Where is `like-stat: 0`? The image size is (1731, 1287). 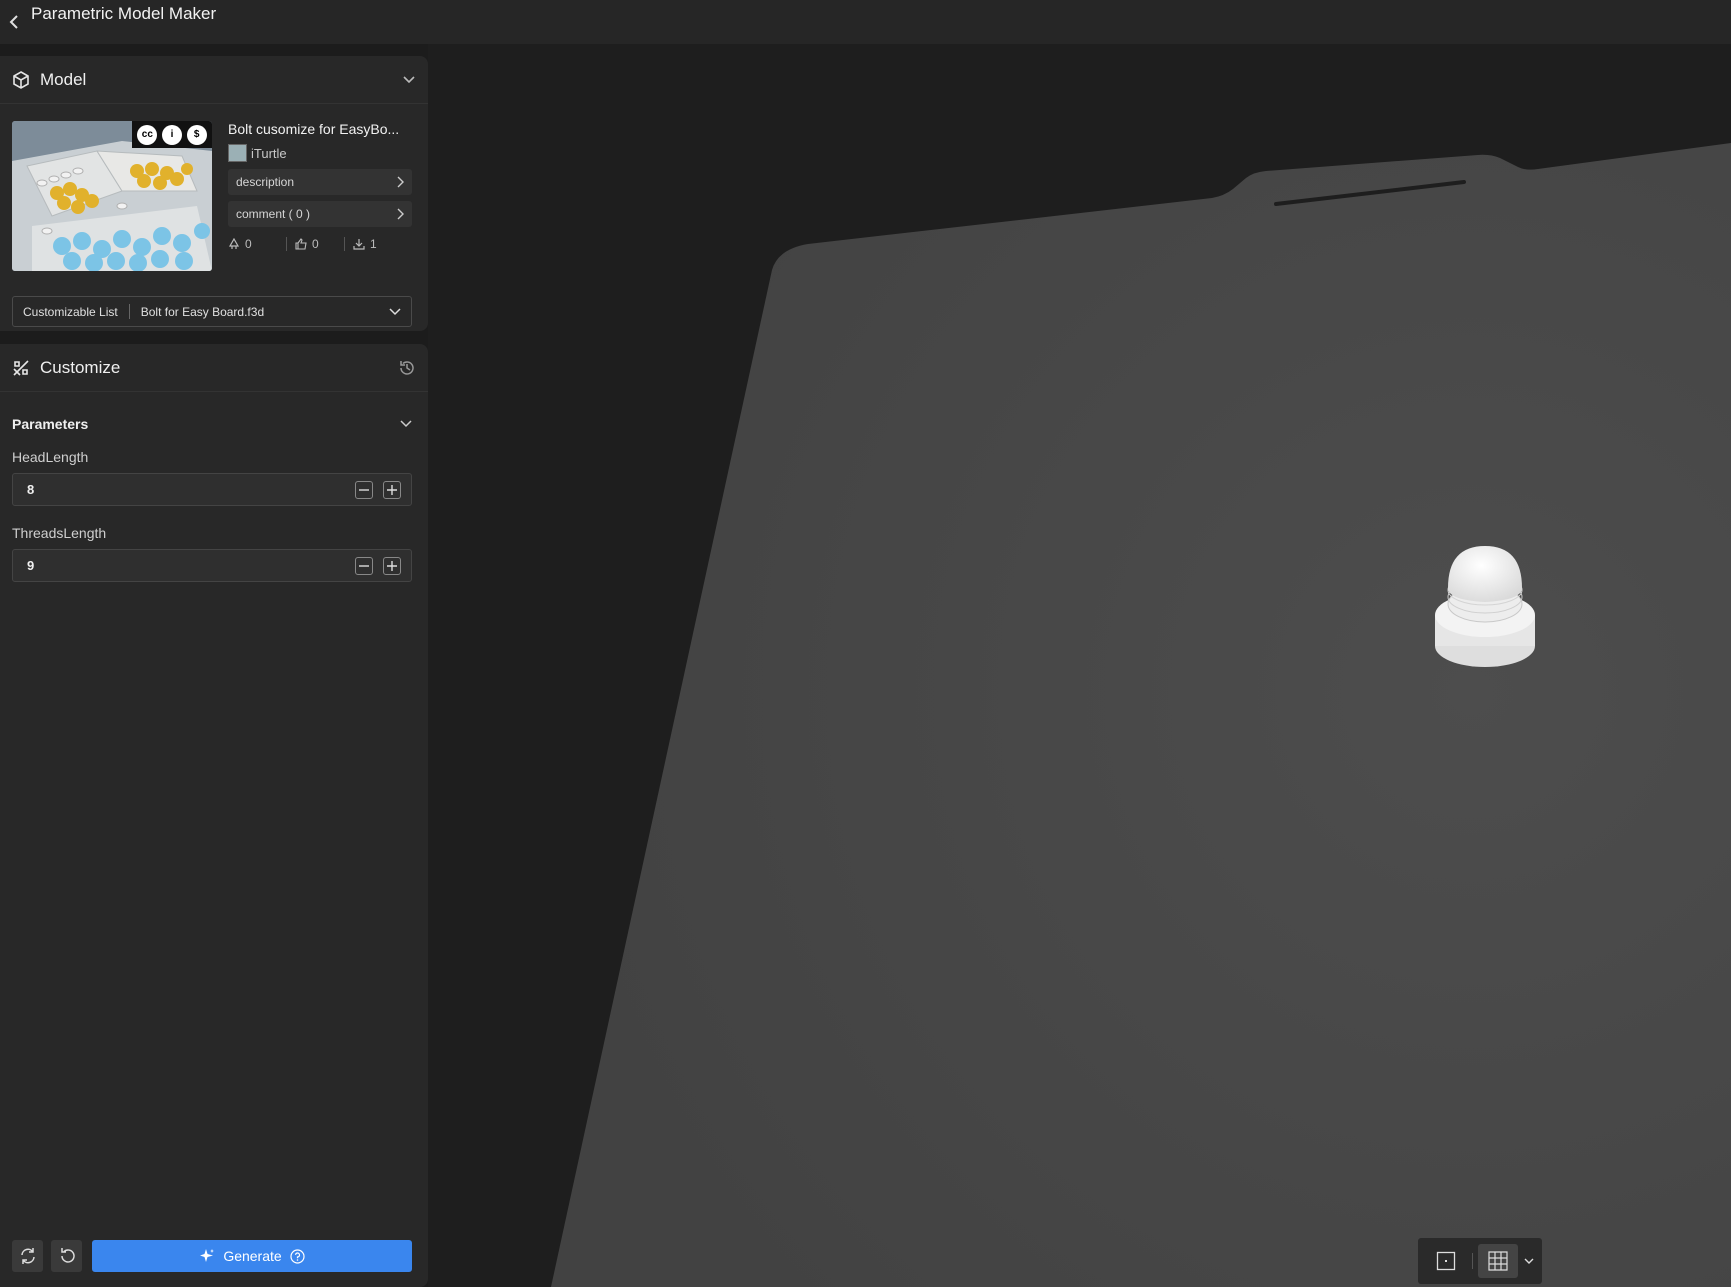
like-stat: 0 is located at coordinates (315, 244).